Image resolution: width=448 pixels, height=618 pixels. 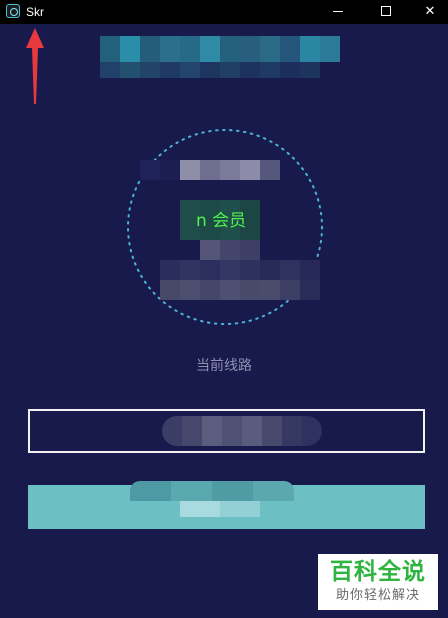 I want to click on watermark-title: 百科全说, so click(x=378, y=572).